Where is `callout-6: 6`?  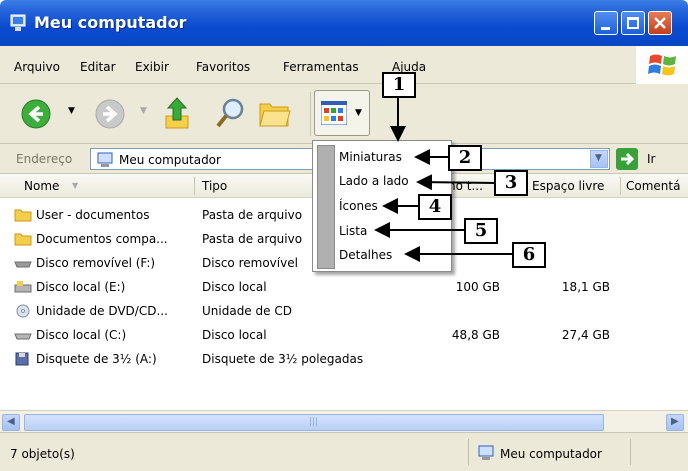
callout-6: 6 is located at coordinates (529, 255).